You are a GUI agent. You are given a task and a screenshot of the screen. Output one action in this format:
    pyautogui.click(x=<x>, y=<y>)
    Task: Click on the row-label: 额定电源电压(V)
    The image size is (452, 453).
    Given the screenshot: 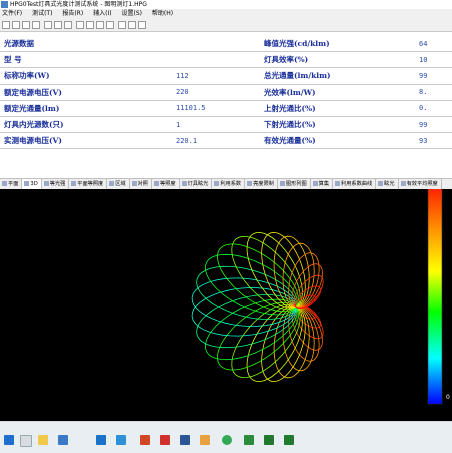 What is the action you would take?
    pyautogui.click(x=86, y=92)
    